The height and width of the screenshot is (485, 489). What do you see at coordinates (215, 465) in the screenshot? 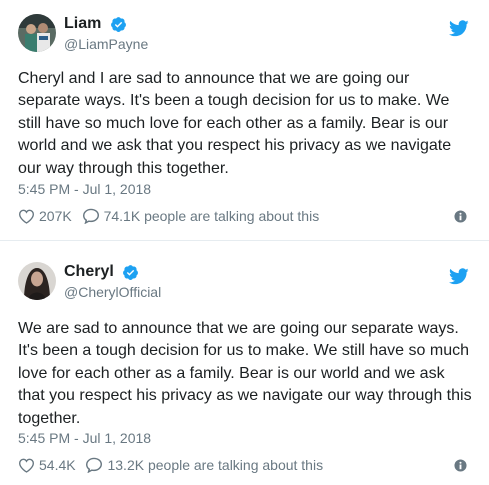
I see `talking-count: 13.2K people are talking about this` at bounding box center [215, 465].